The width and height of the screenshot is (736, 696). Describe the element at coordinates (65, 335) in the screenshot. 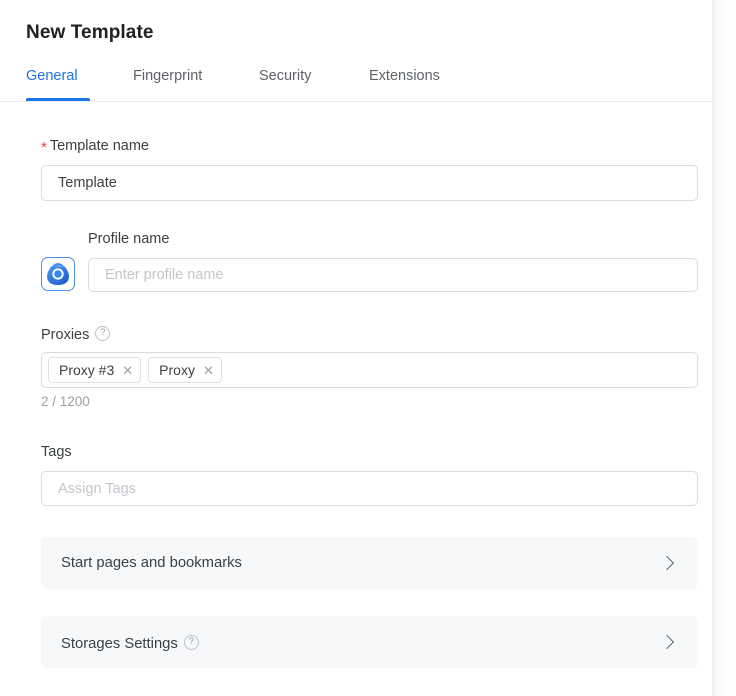

I see `proxies-label-text: Proxies` at that location.